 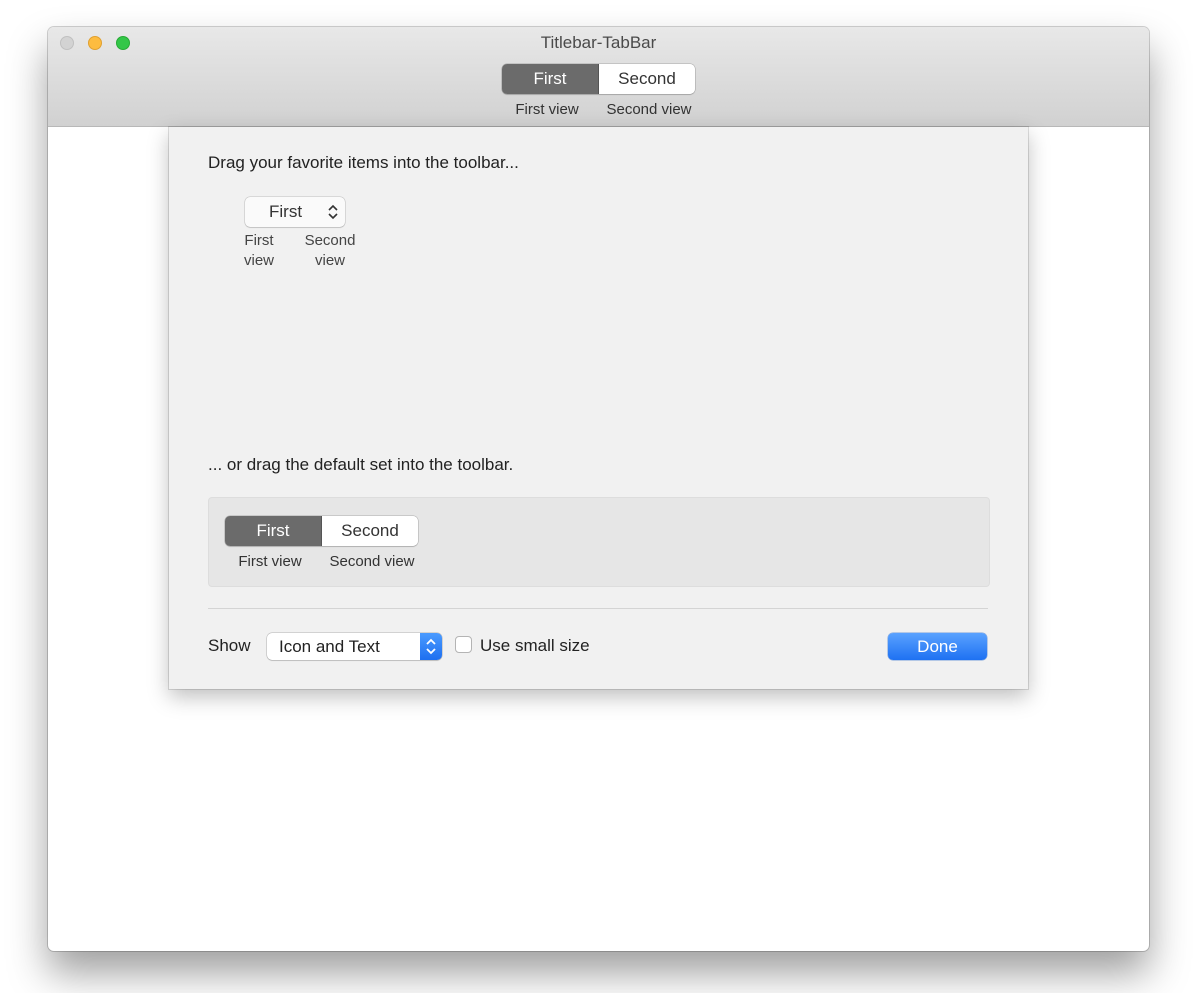 I want to click on divider, so click(x=598, y=608).